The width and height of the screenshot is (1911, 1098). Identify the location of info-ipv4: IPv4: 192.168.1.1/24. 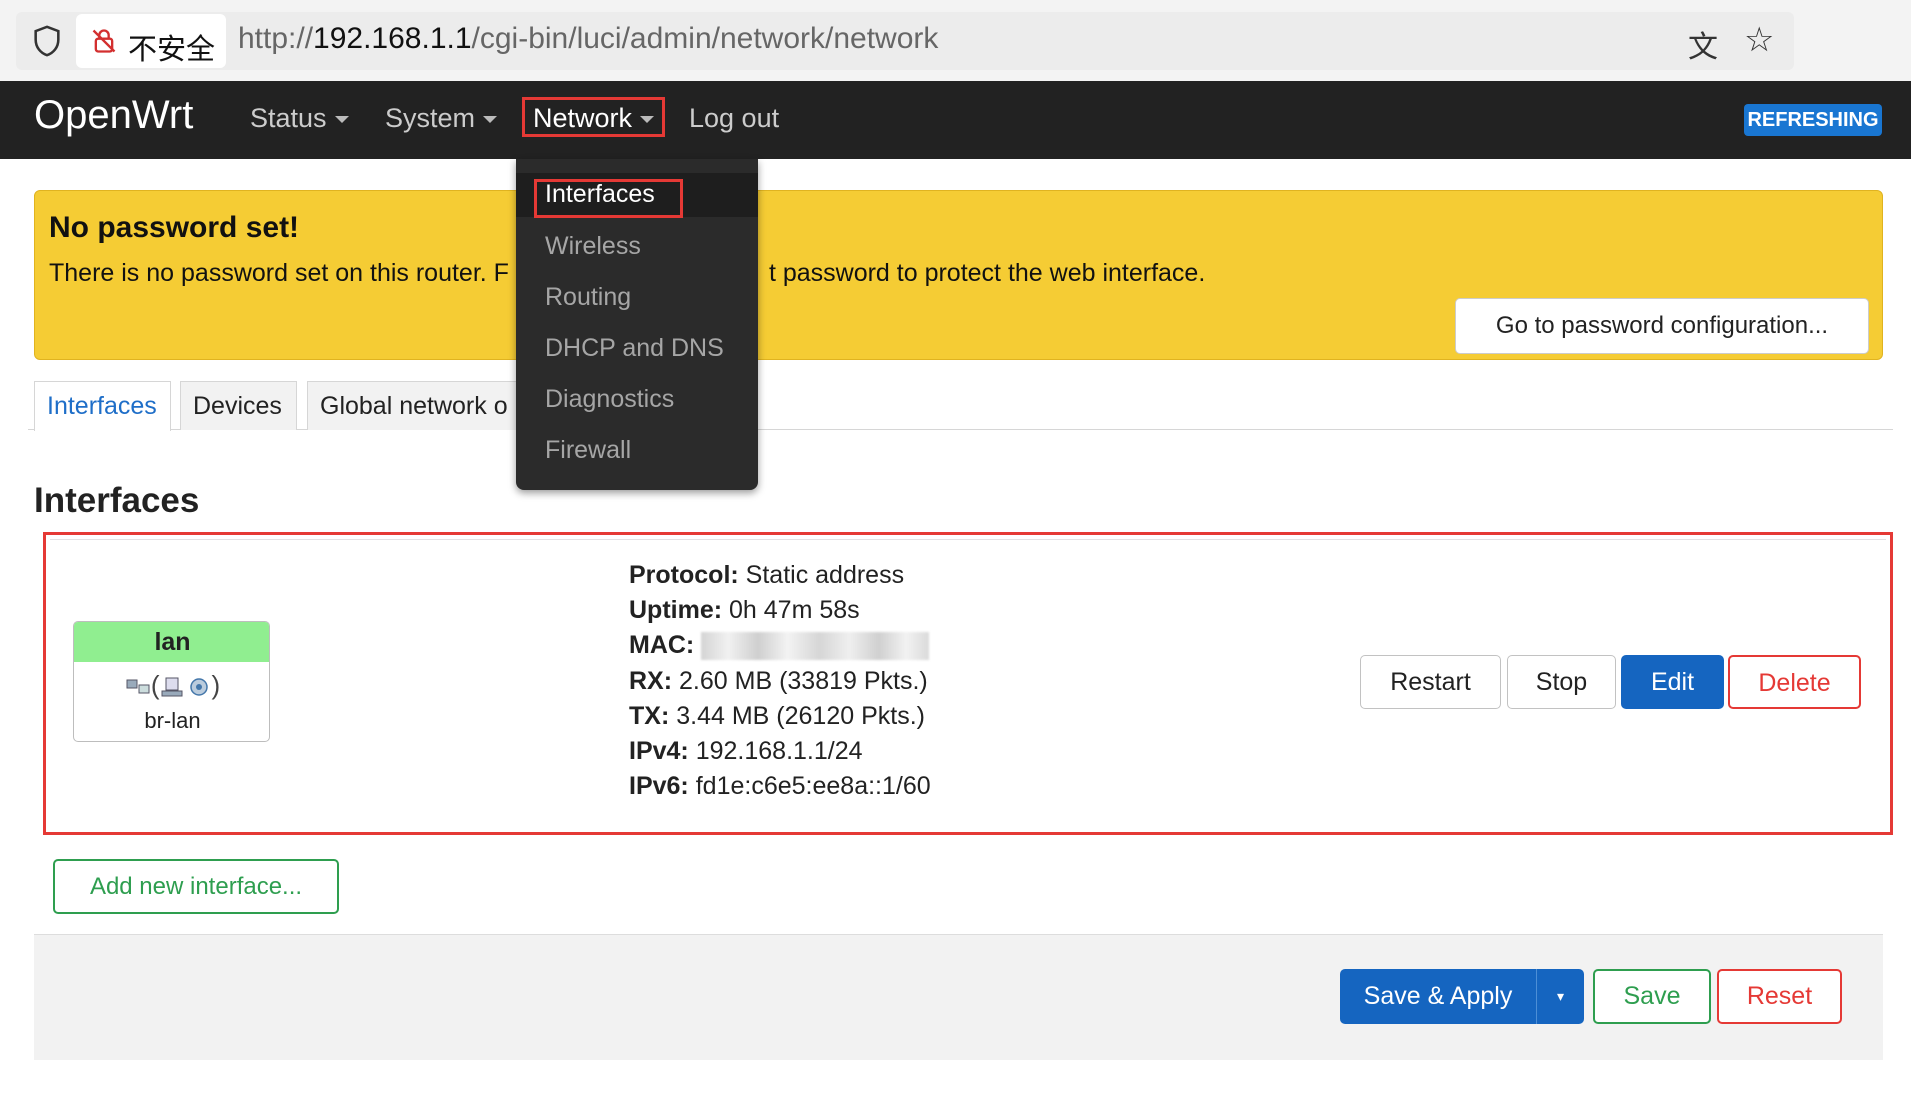
(746, 751).